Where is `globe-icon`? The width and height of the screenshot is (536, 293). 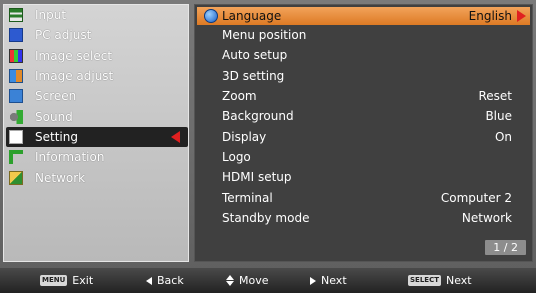 globe-icon is located at coordinates (211, 16).